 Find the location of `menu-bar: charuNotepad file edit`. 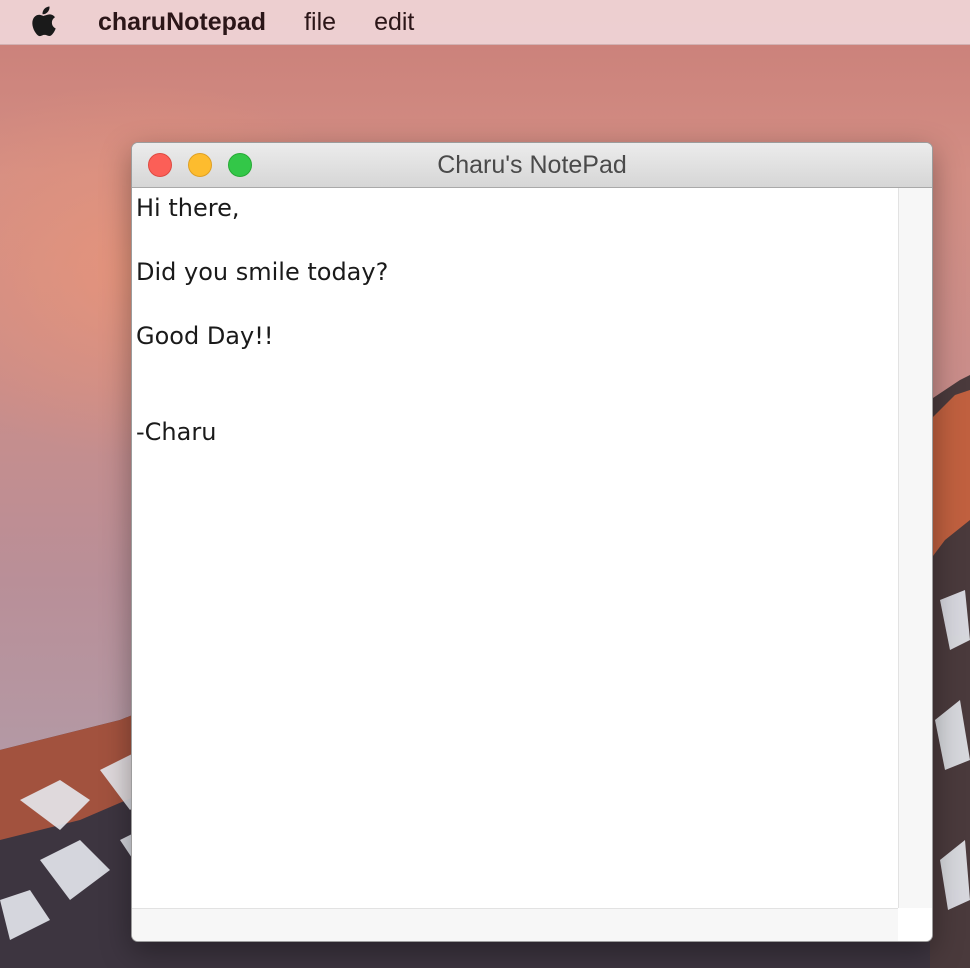

menu-bar: charuNotepad file edit is located at coordinates (485, 22).